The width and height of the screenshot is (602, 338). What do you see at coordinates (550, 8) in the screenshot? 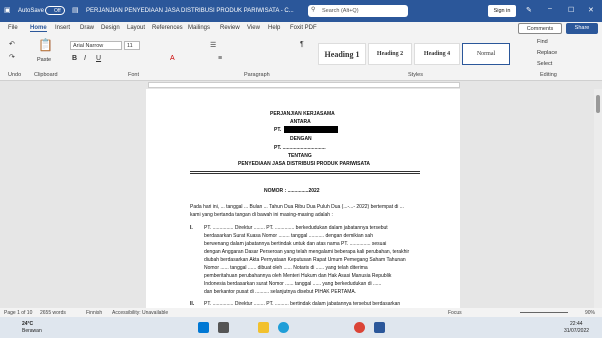
I see `minimize-icon: –` at bounding box center [550, 8].